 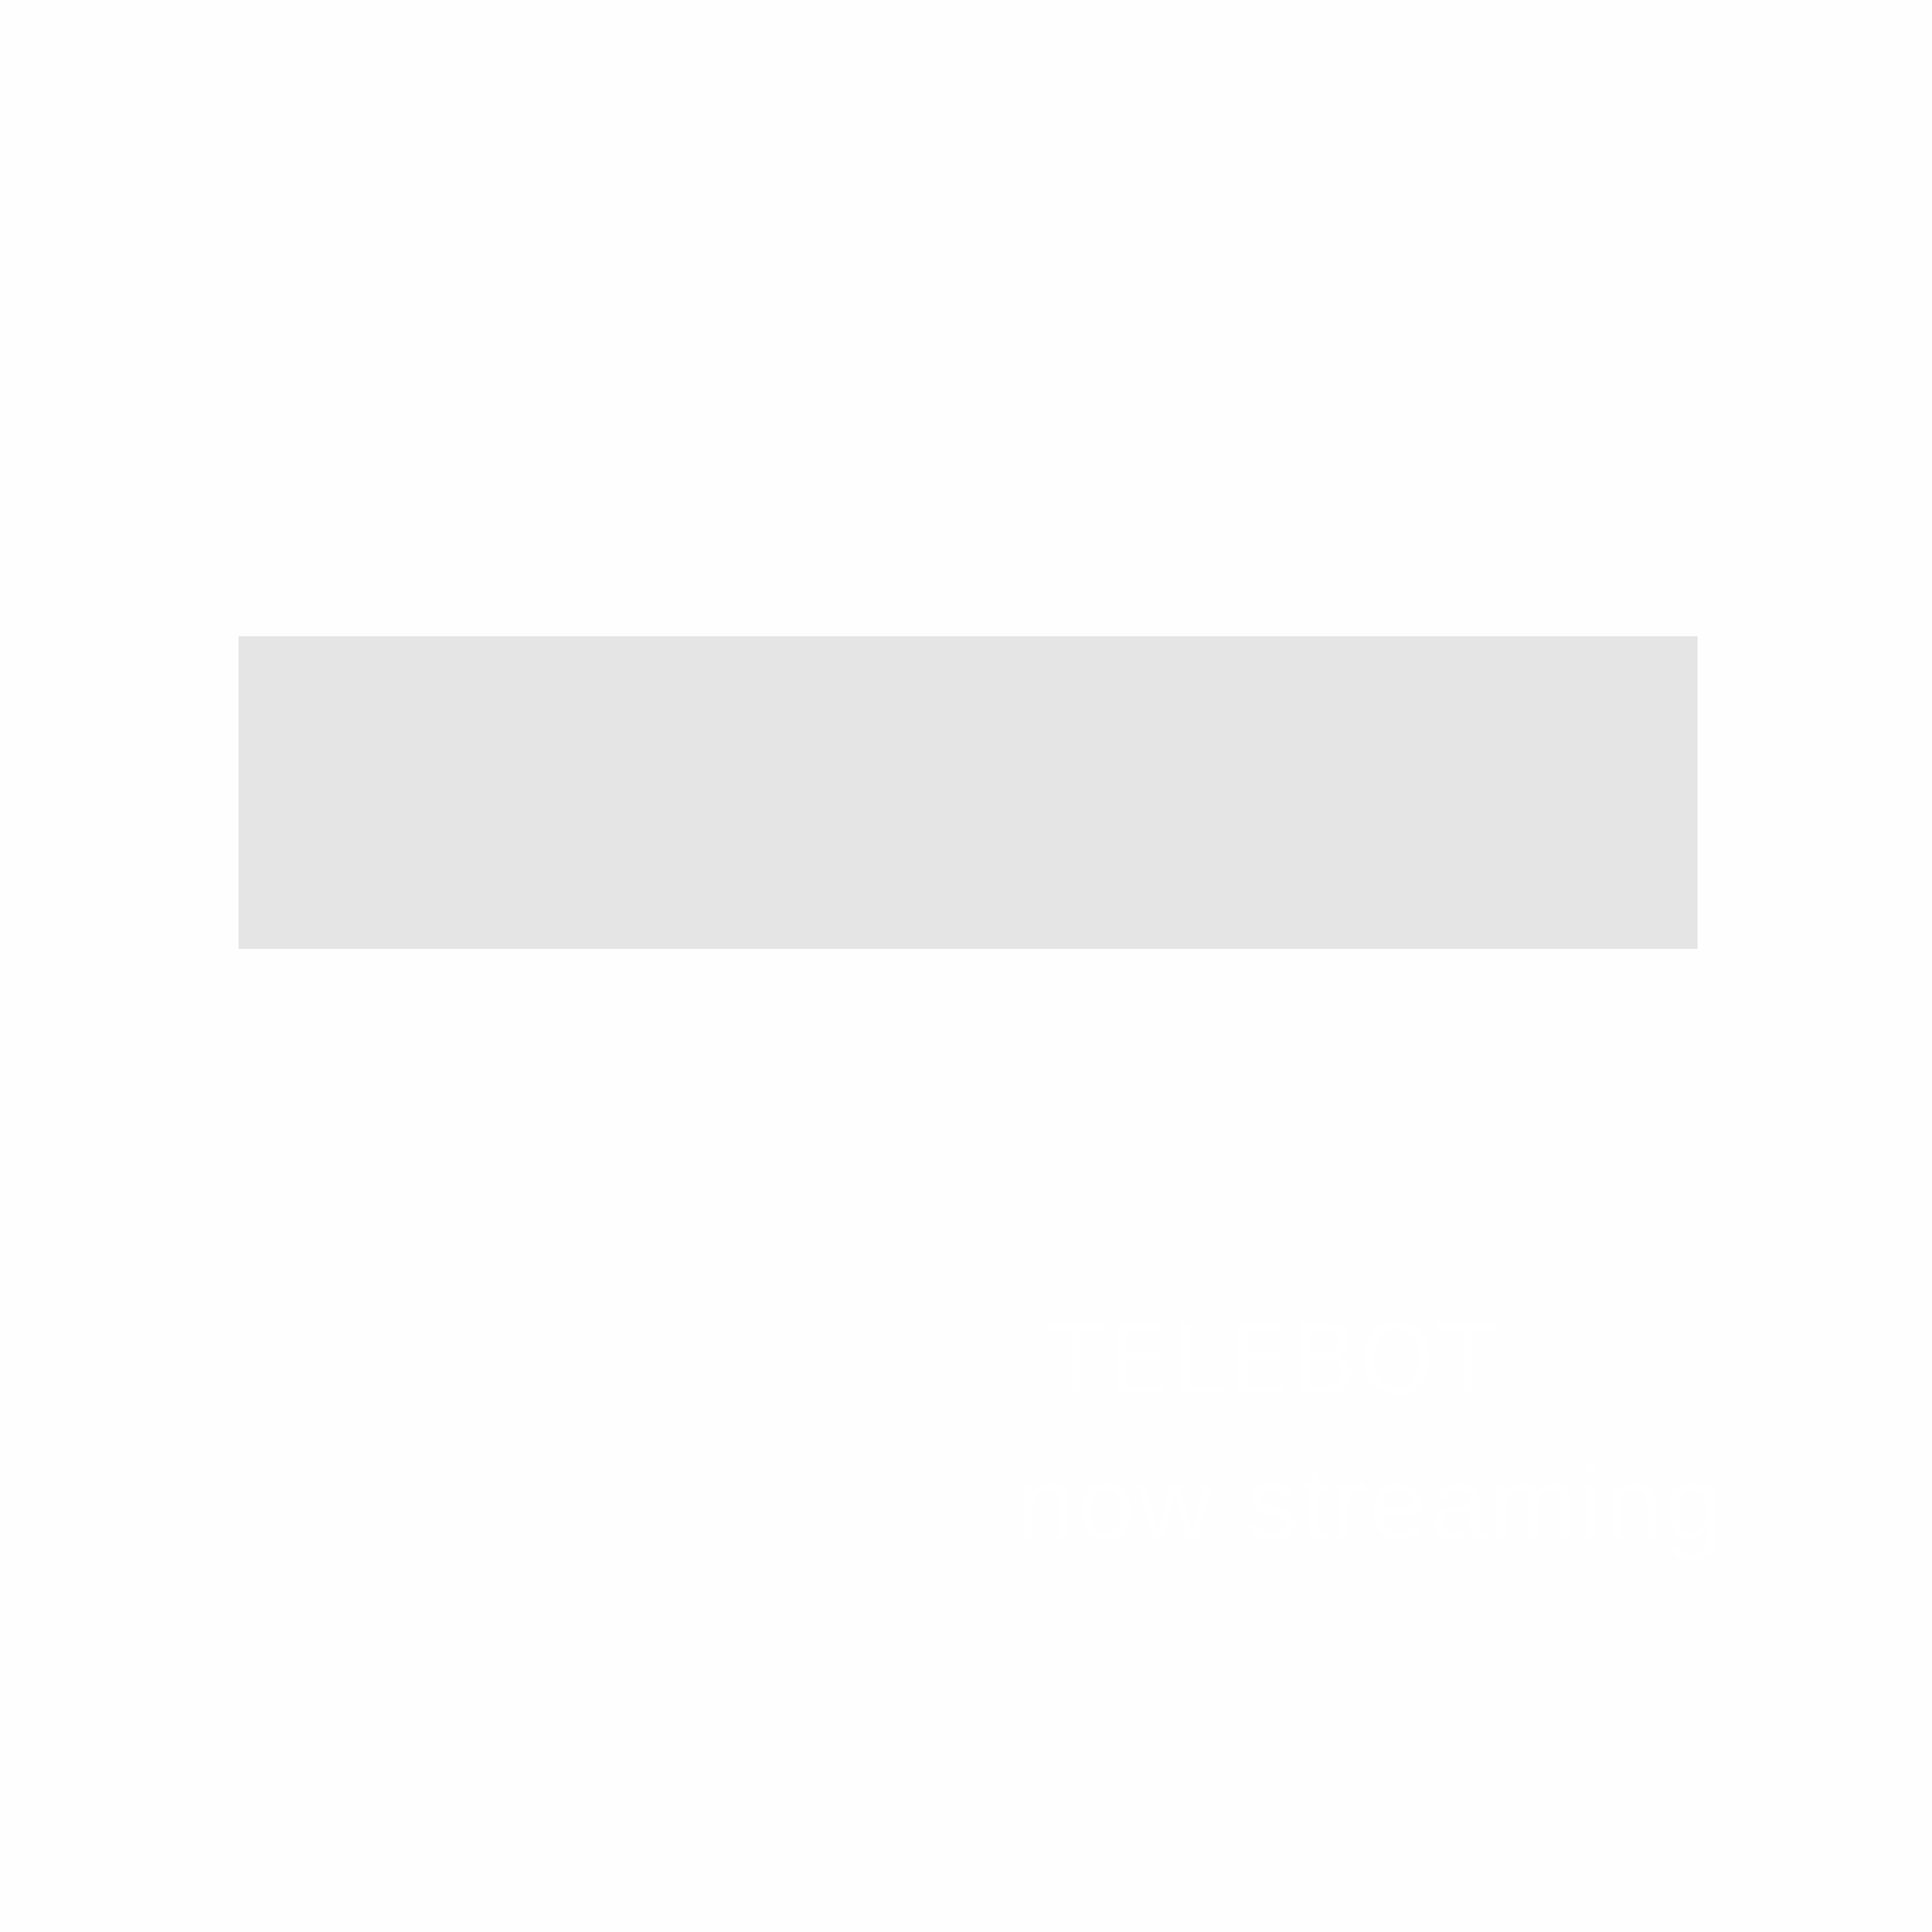 I want to click on status-subtitle: now streaming, so click(x=1371, y=1503).